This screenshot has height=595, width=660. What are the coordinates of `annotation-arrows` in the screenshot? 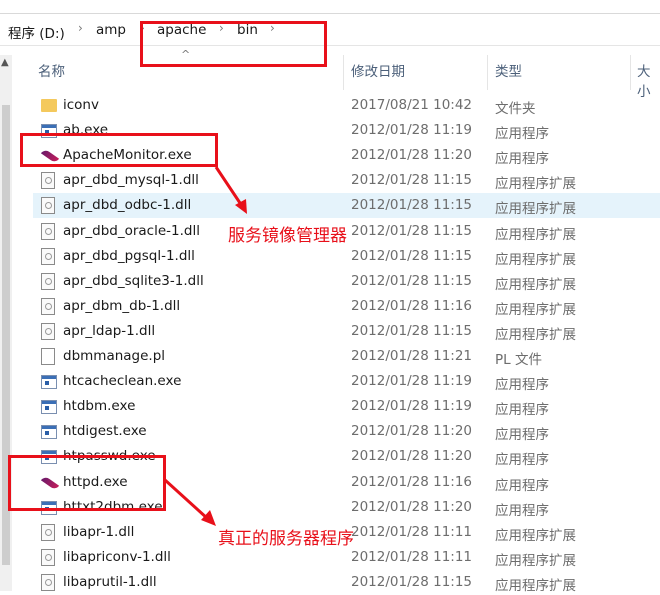 It's located at (205, 346).